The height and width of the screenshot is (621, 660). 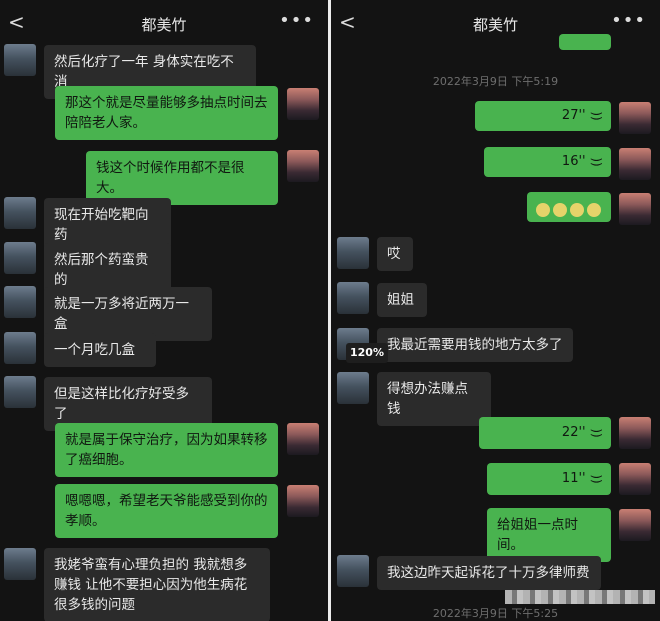 What do you see at coordinates (434, 399) in the screenshot?
I see `message-bubble-received: 得想办法赚点钱` at bounding box center [434, 399].